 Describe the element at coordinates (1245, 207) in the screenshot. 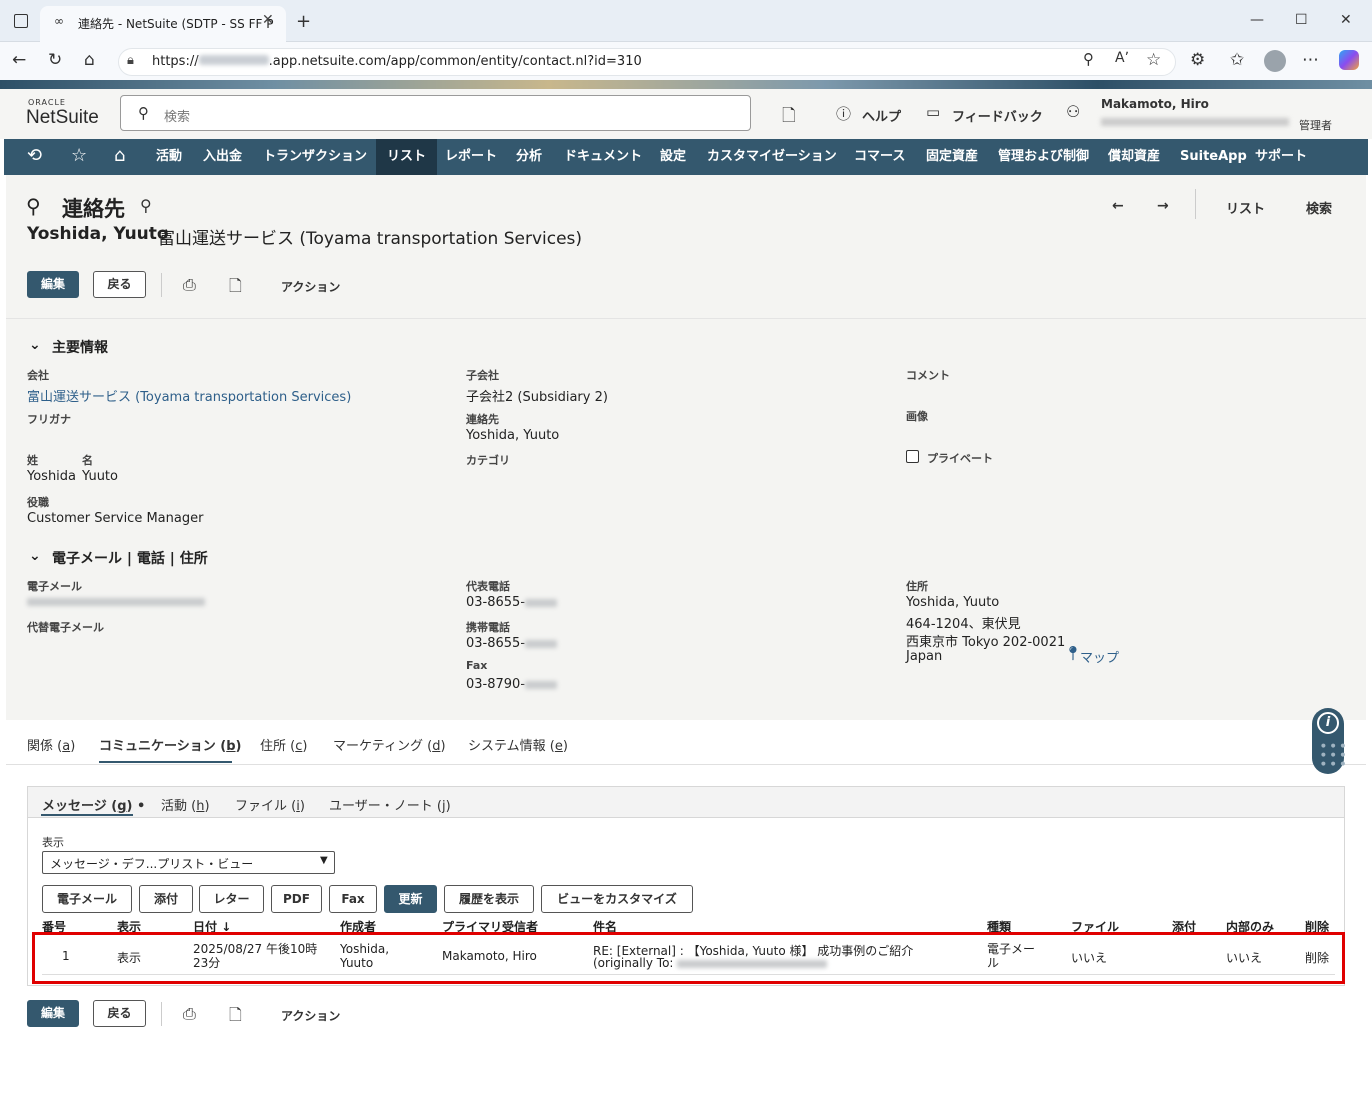

I see `list-link: リスト` at that location.